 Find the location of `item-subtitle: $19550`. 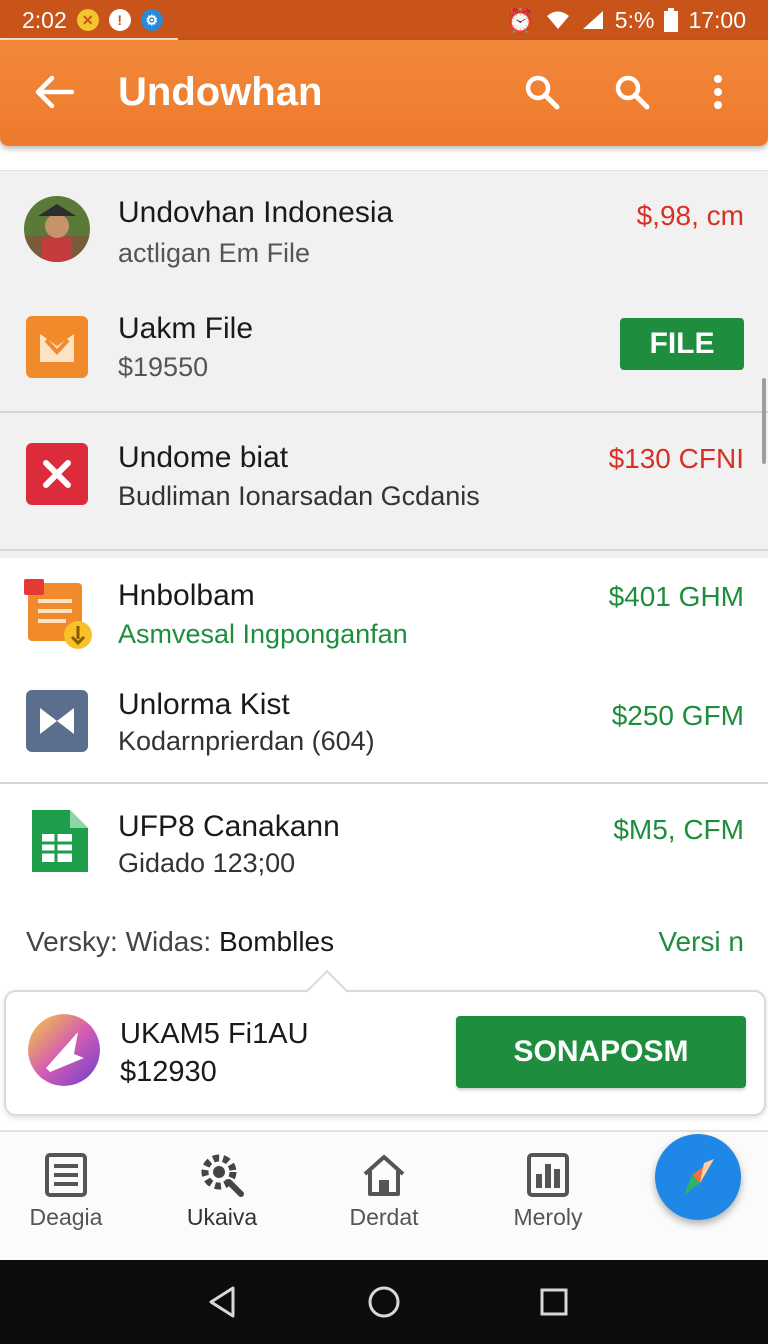

item-subtitle: $19550 is located at coordinates (163, 367).